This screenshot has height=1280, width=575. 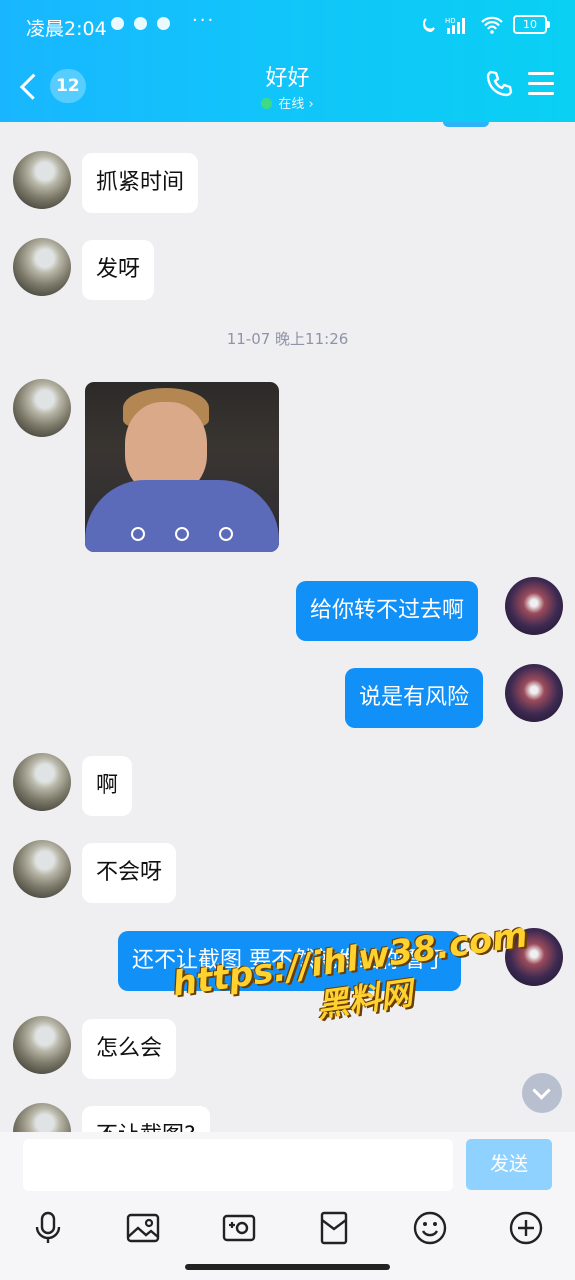 I want to click on message-bubble-outgoing: 给你转不过去啊, so click(x=387, y=611).